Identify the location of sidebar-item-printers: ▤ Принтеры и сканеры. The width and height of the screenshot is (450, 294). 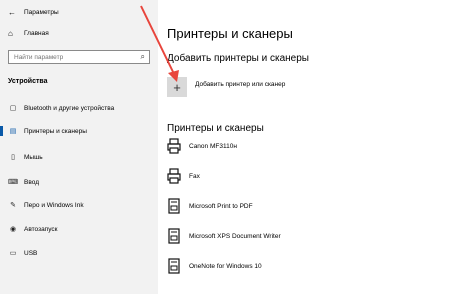
(79, 131).